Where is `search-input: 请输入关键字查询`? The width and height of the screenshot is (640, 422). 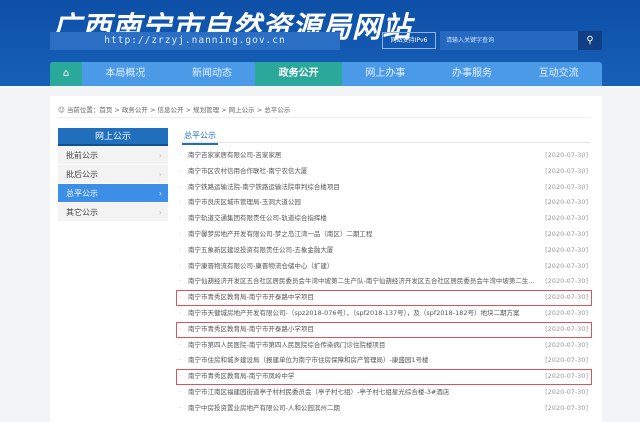 search-input: 请输入关键字查询 is located at coordinates (509, 40).